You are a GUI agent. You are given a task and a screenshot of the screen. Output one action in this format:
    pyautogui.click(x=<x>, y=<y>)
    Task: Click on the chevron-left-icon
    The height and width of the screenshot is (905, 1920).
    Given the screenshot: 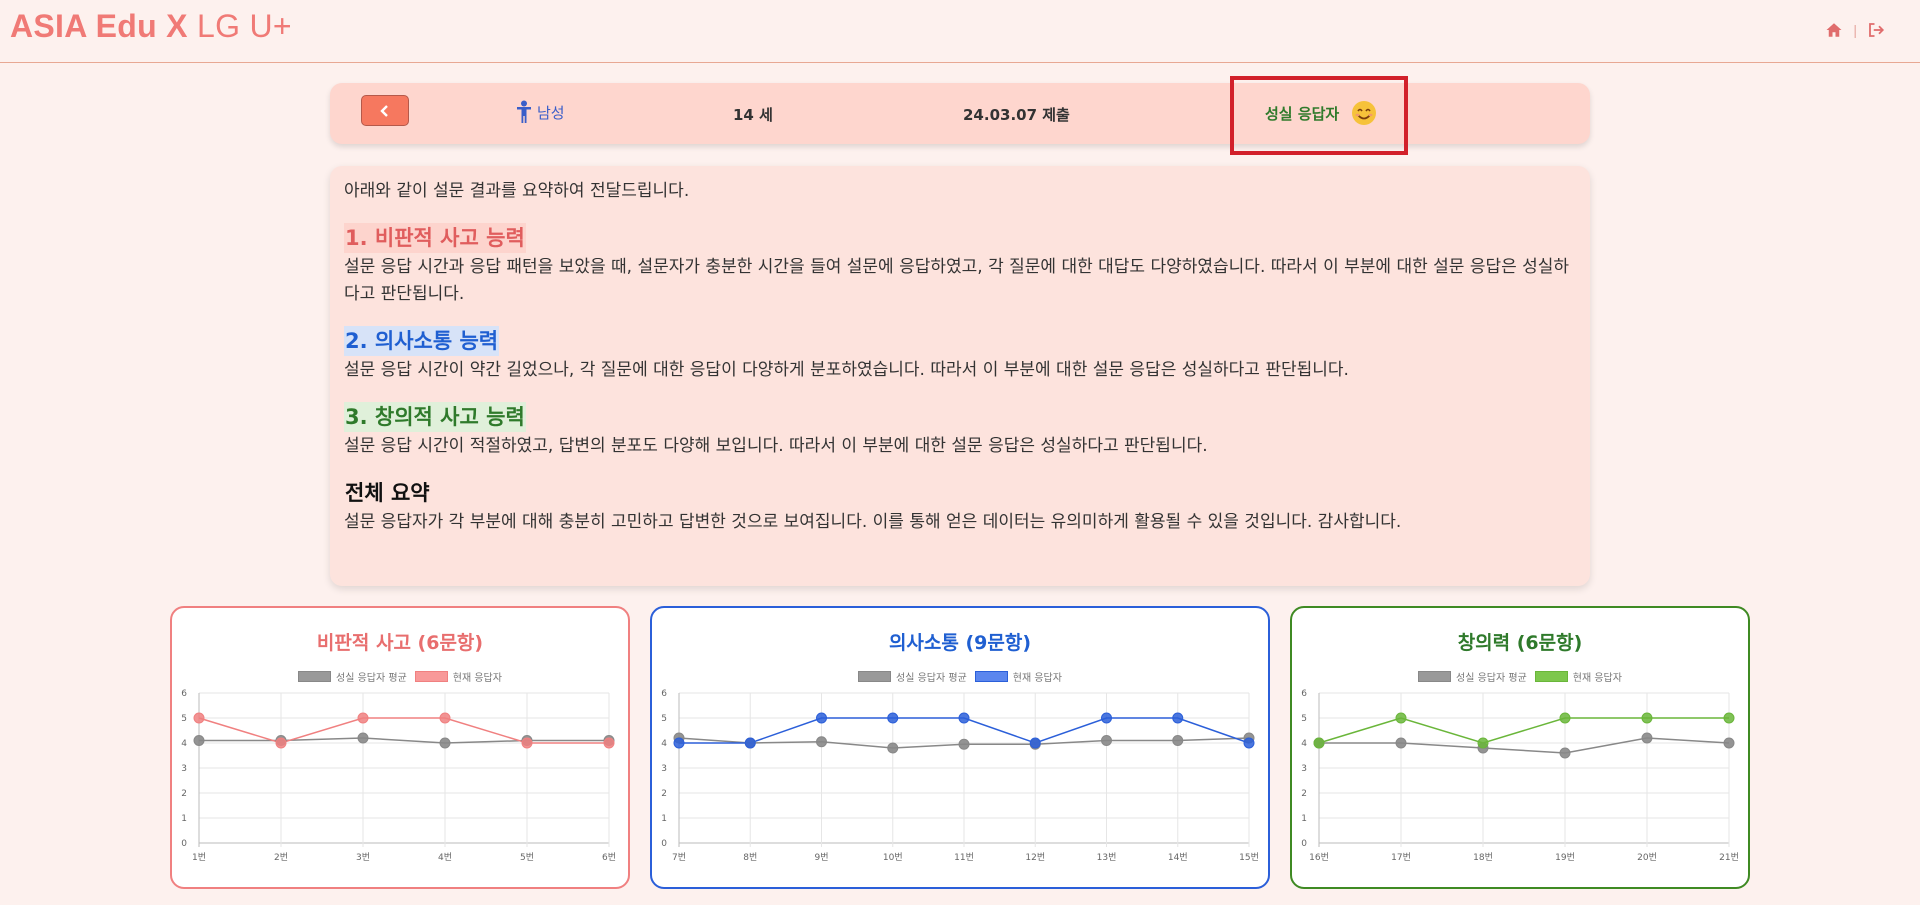 What is the action you would take?
    pyautogui.click(x=384, y=110)
    